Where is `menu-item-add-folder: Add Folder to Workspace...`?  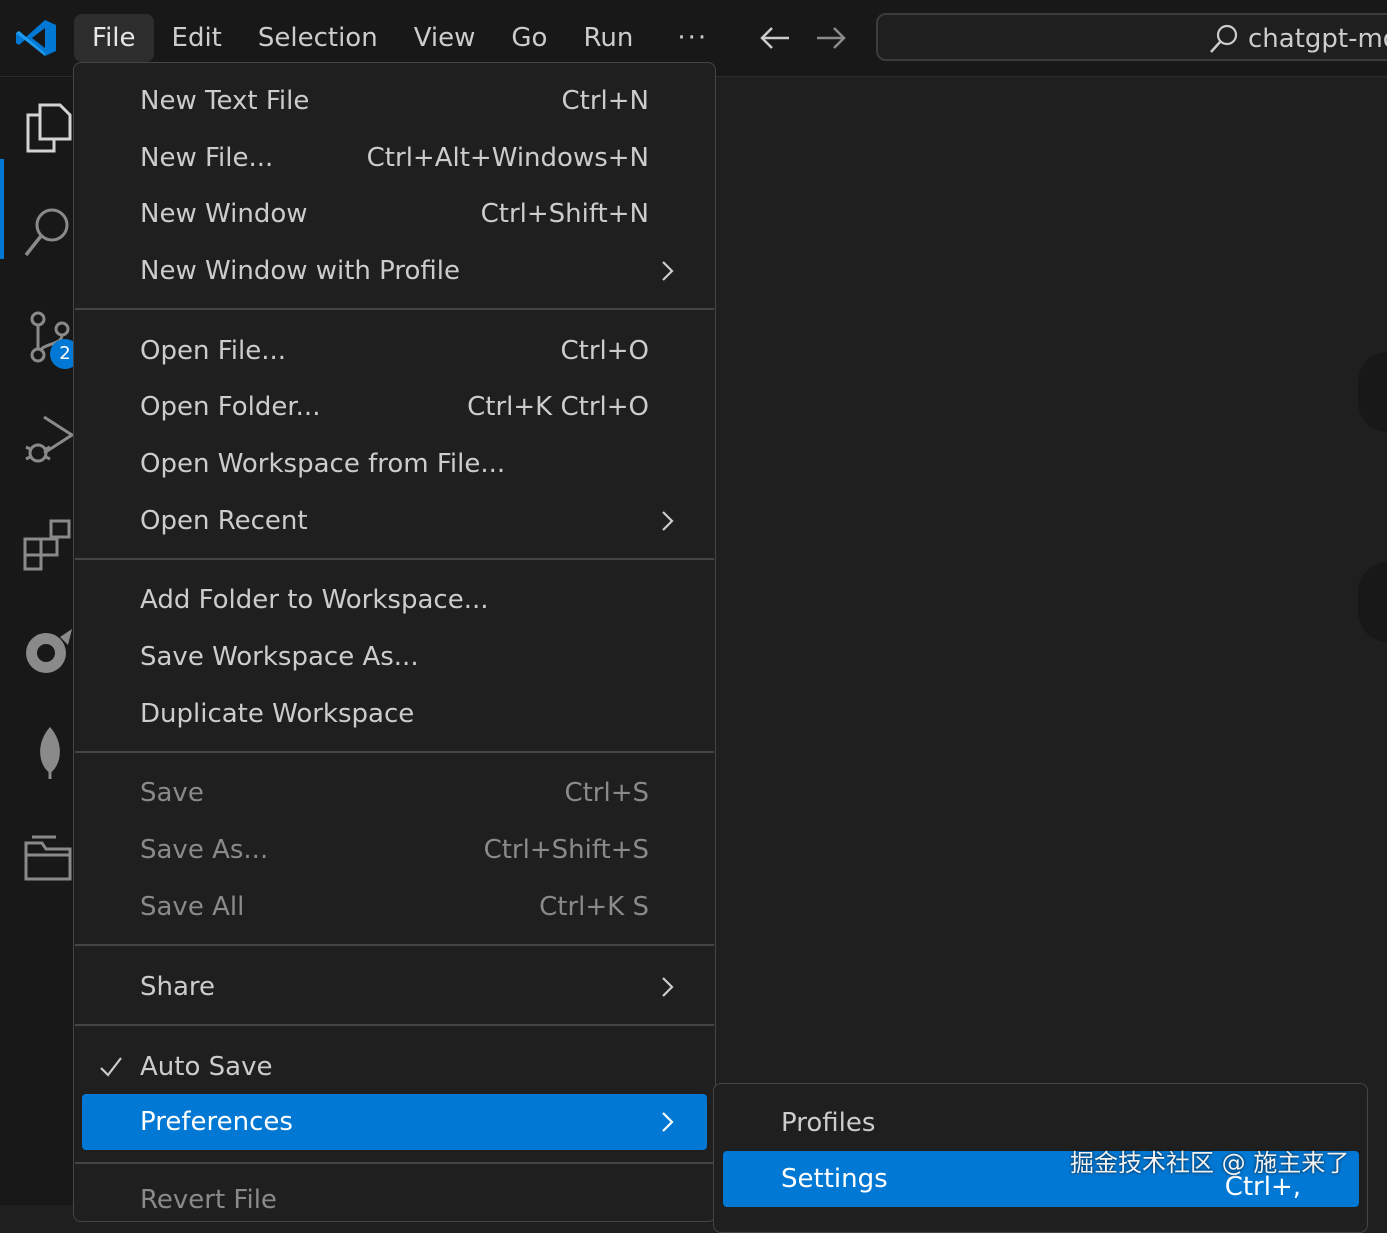 menu-item-add-folder: Add Folder to Workspace... is located at coordinates (394, 600).